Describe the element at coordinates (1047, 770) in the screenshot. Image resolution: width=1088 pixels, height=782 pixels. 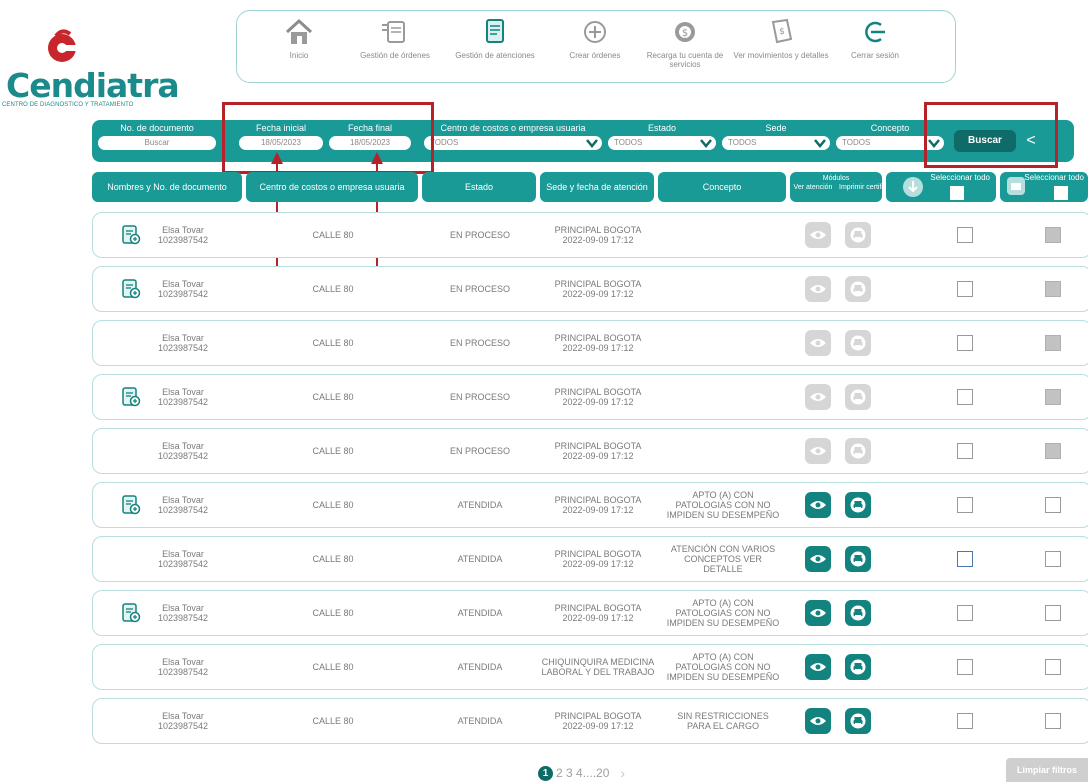
I see `clear-filters-button: Limpiar filtros` at that location.